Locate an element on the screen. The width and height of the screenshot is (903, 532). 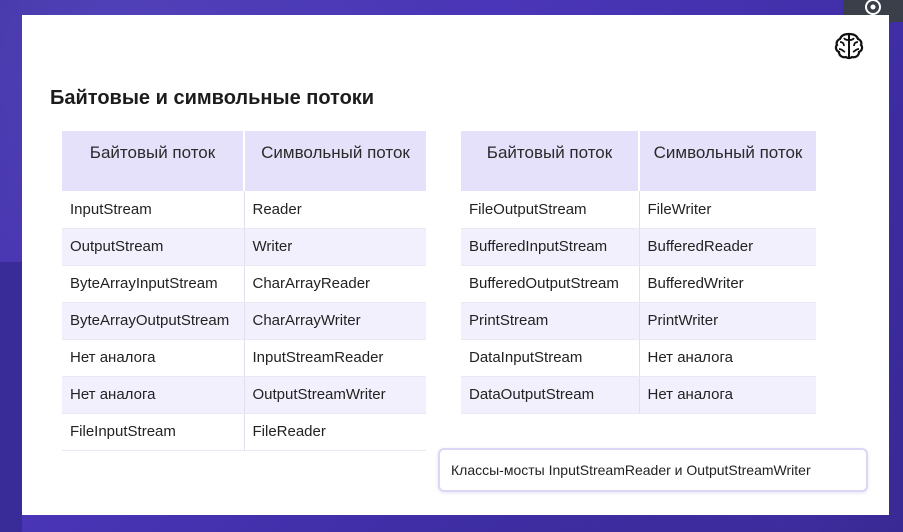
table-row: OutputStream Writer is located at coordinates (244, 247).